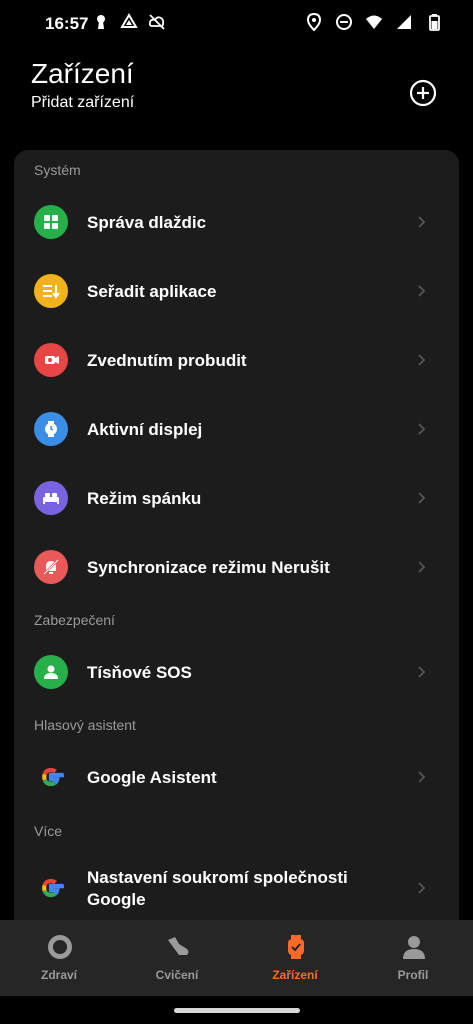 The height and width of the screenshot is (1024, 473). Describe the element at coordinates (82, 103) in the screenshot. I see `add-device-link: Přidat zařízení` at that location.